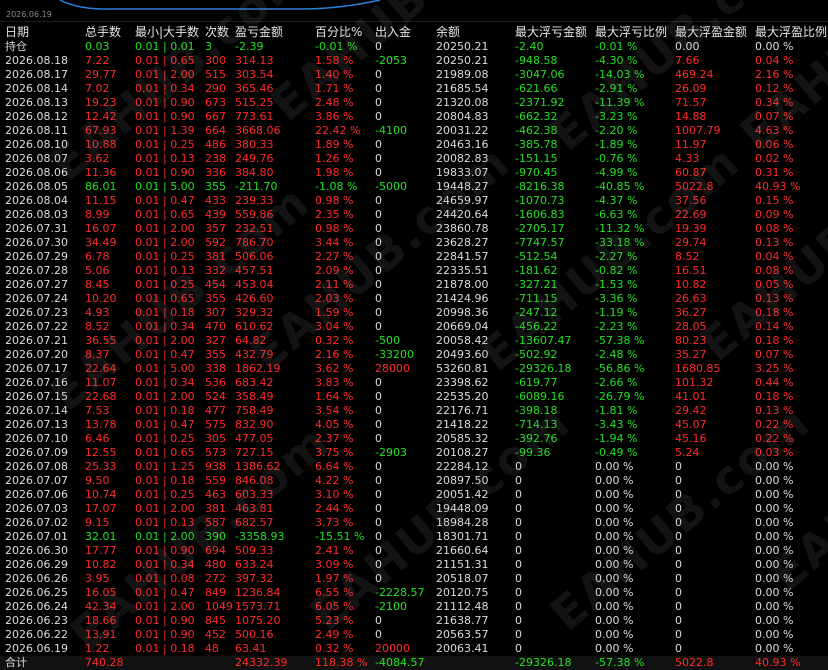 This screenshot has height=670, width=828. Describe the element at coordinates (273, 32) in the screenshot. I see `header-pnl: 盈亏金额` at that location.